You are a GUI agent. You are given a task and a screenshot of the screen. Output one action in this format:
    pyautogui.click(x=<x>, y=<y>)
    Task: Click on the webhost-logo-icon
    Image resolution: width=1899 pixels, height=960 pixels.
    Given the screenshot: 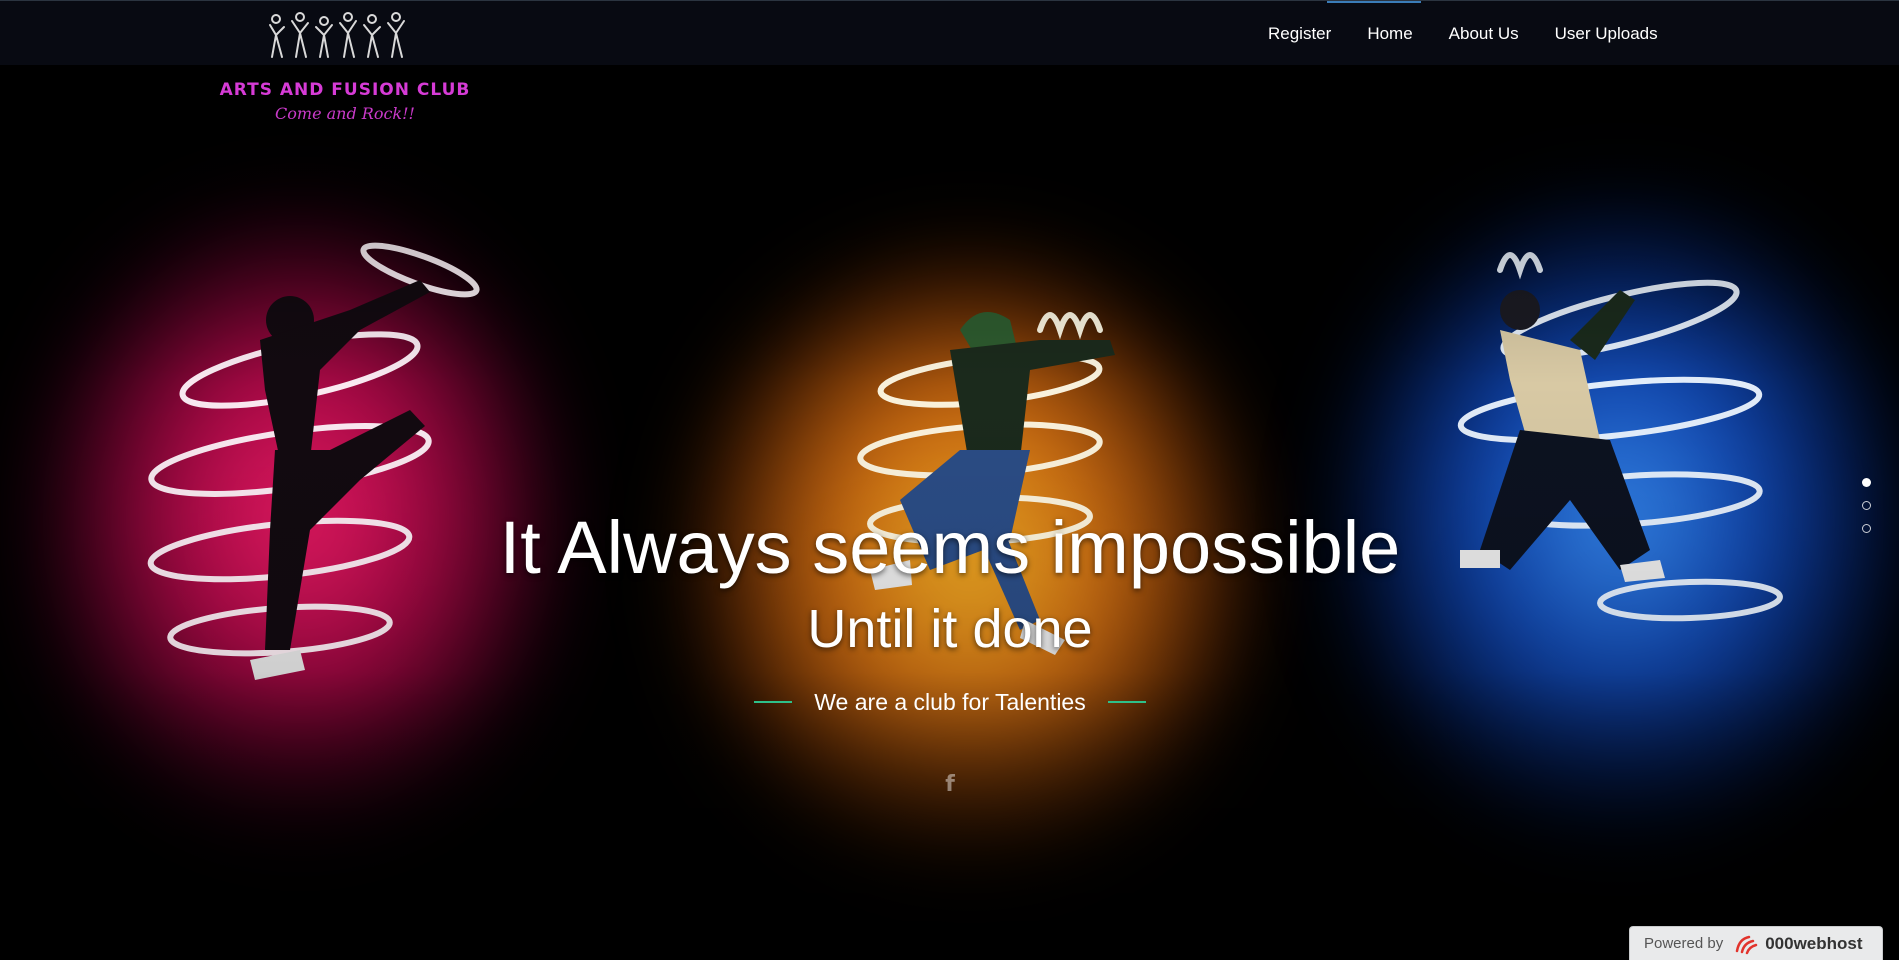 What is the action you would take?
    pyautogui.click(x=1746, y=944)
    